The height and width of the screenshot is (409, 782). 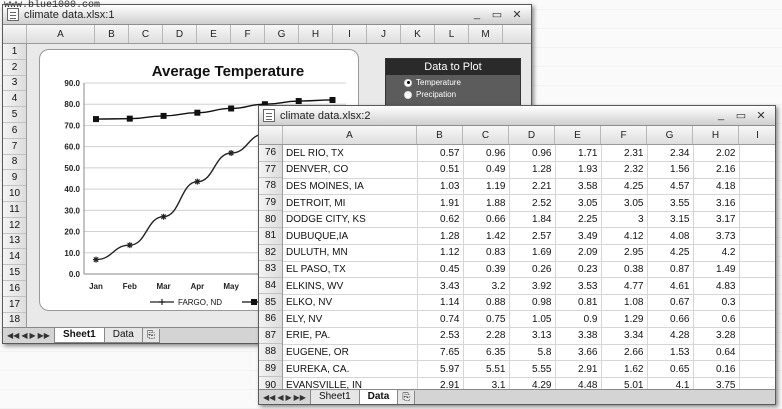 What do you see at coordinates (408, 82) in the screenshot?
I see `radio-selected-icon` at bounding box center [408, 82].